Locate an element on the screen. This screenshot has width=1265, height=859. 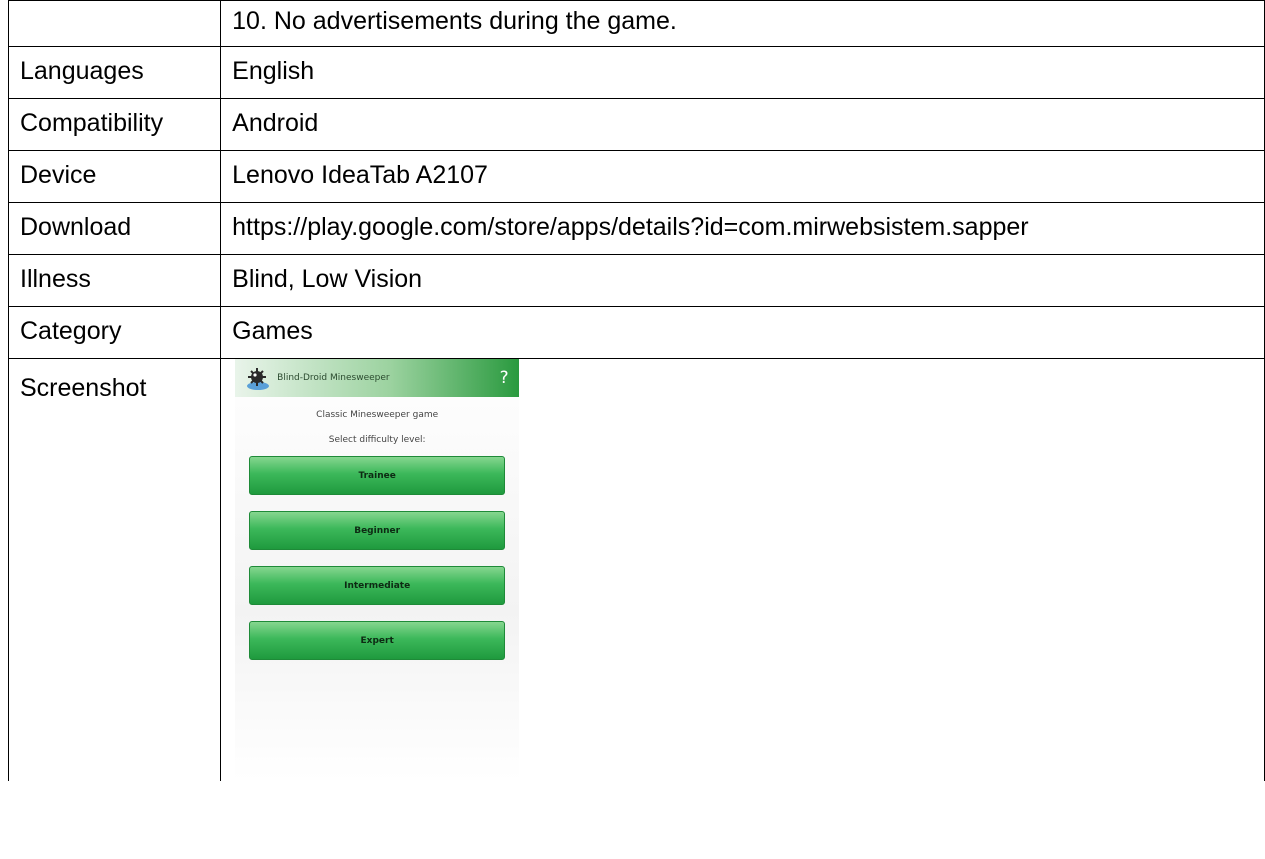
intermediate-button: Intermediate is located at coordinates (377, 585).